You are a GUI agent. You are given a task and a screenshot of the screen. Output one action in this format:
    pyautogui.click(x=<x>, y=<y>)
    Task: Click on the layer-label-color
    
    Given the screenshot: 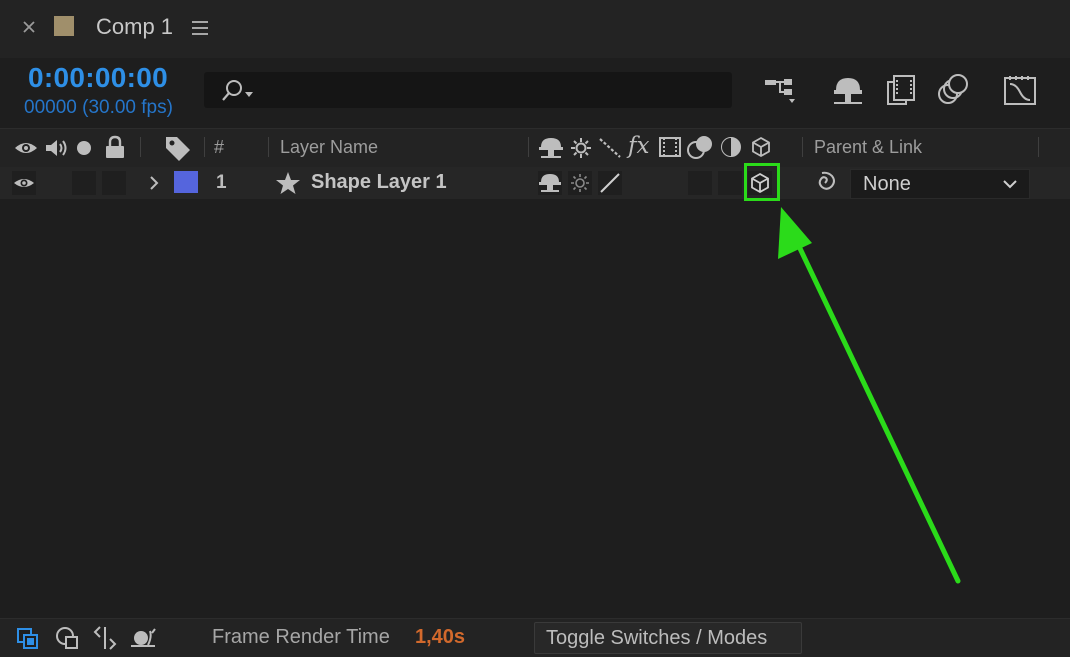 What is the action you would take?
    pyautogui.click(x=186, y=182)
    